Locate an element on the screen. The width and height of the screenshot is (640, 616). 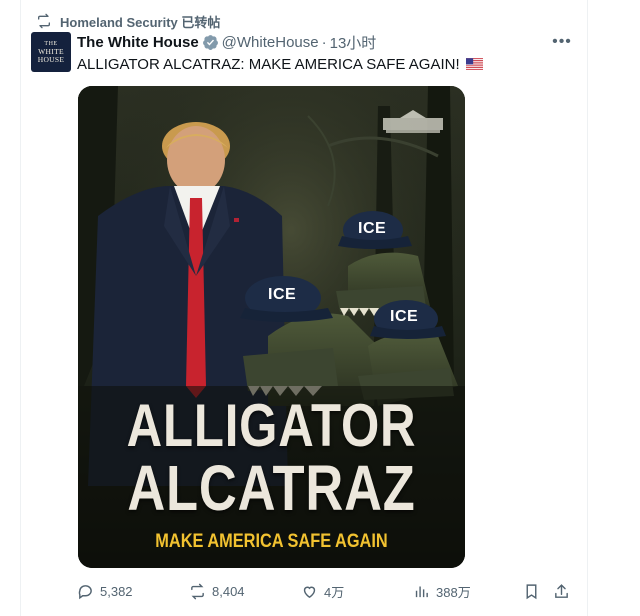
us-flag-icon is located at coordinates (474, 64).